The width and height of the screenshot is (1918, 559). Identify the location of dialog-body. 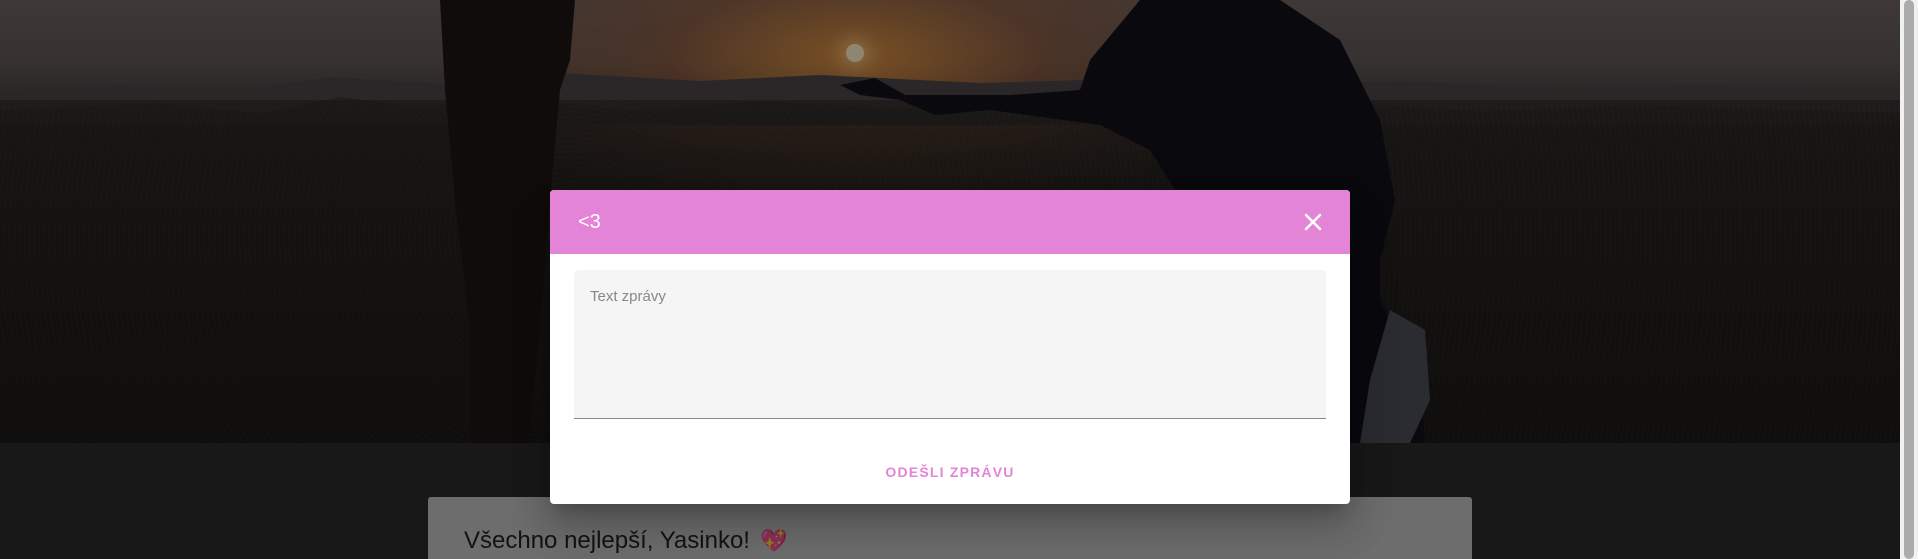
(950, 336).